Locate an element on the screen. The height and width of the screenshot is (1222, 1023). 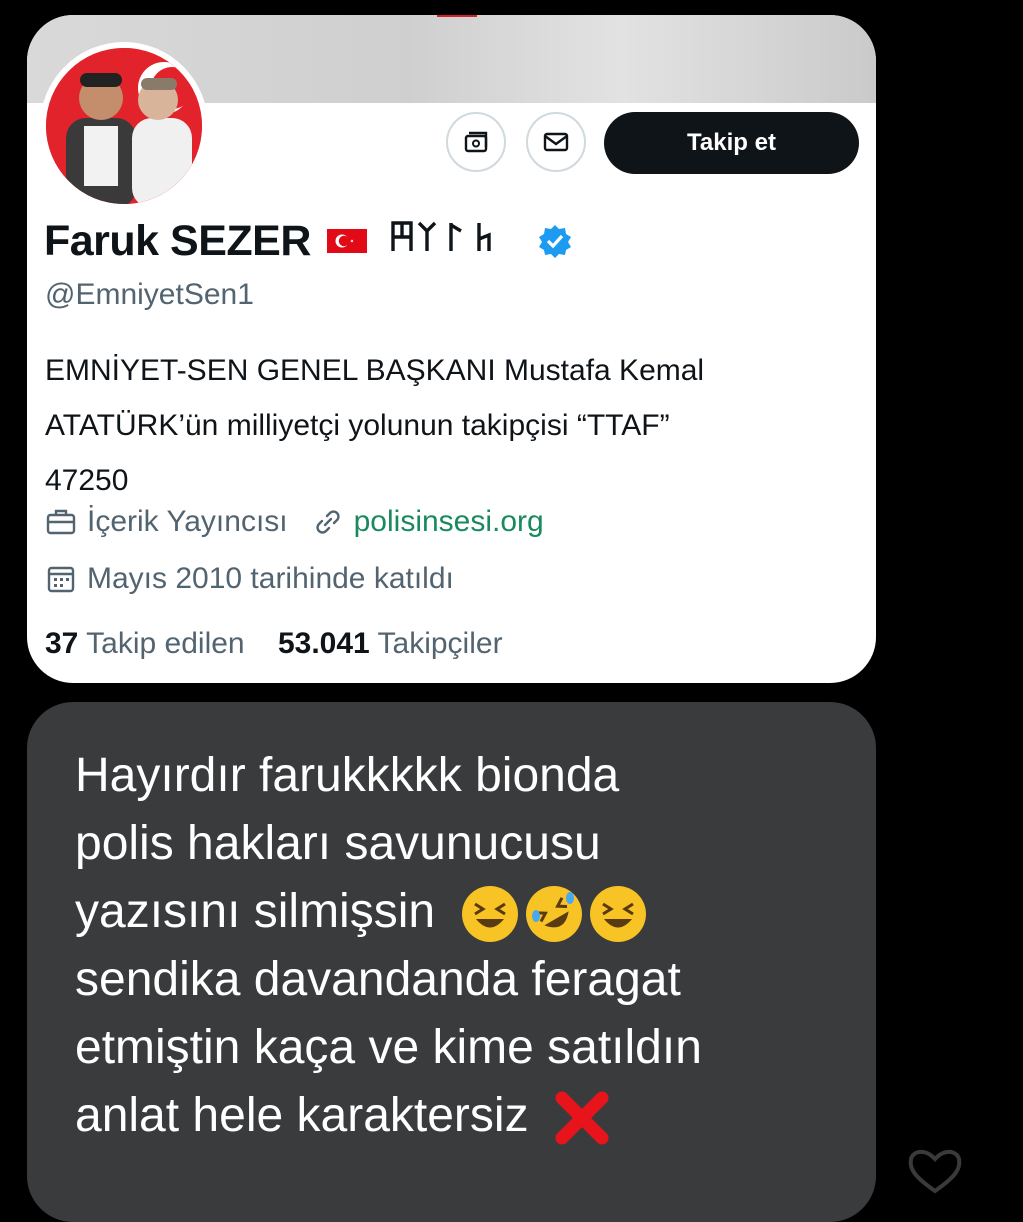
message-line: etmiştin kaça ve kime satıldın is located at coordinates (388, 1047).